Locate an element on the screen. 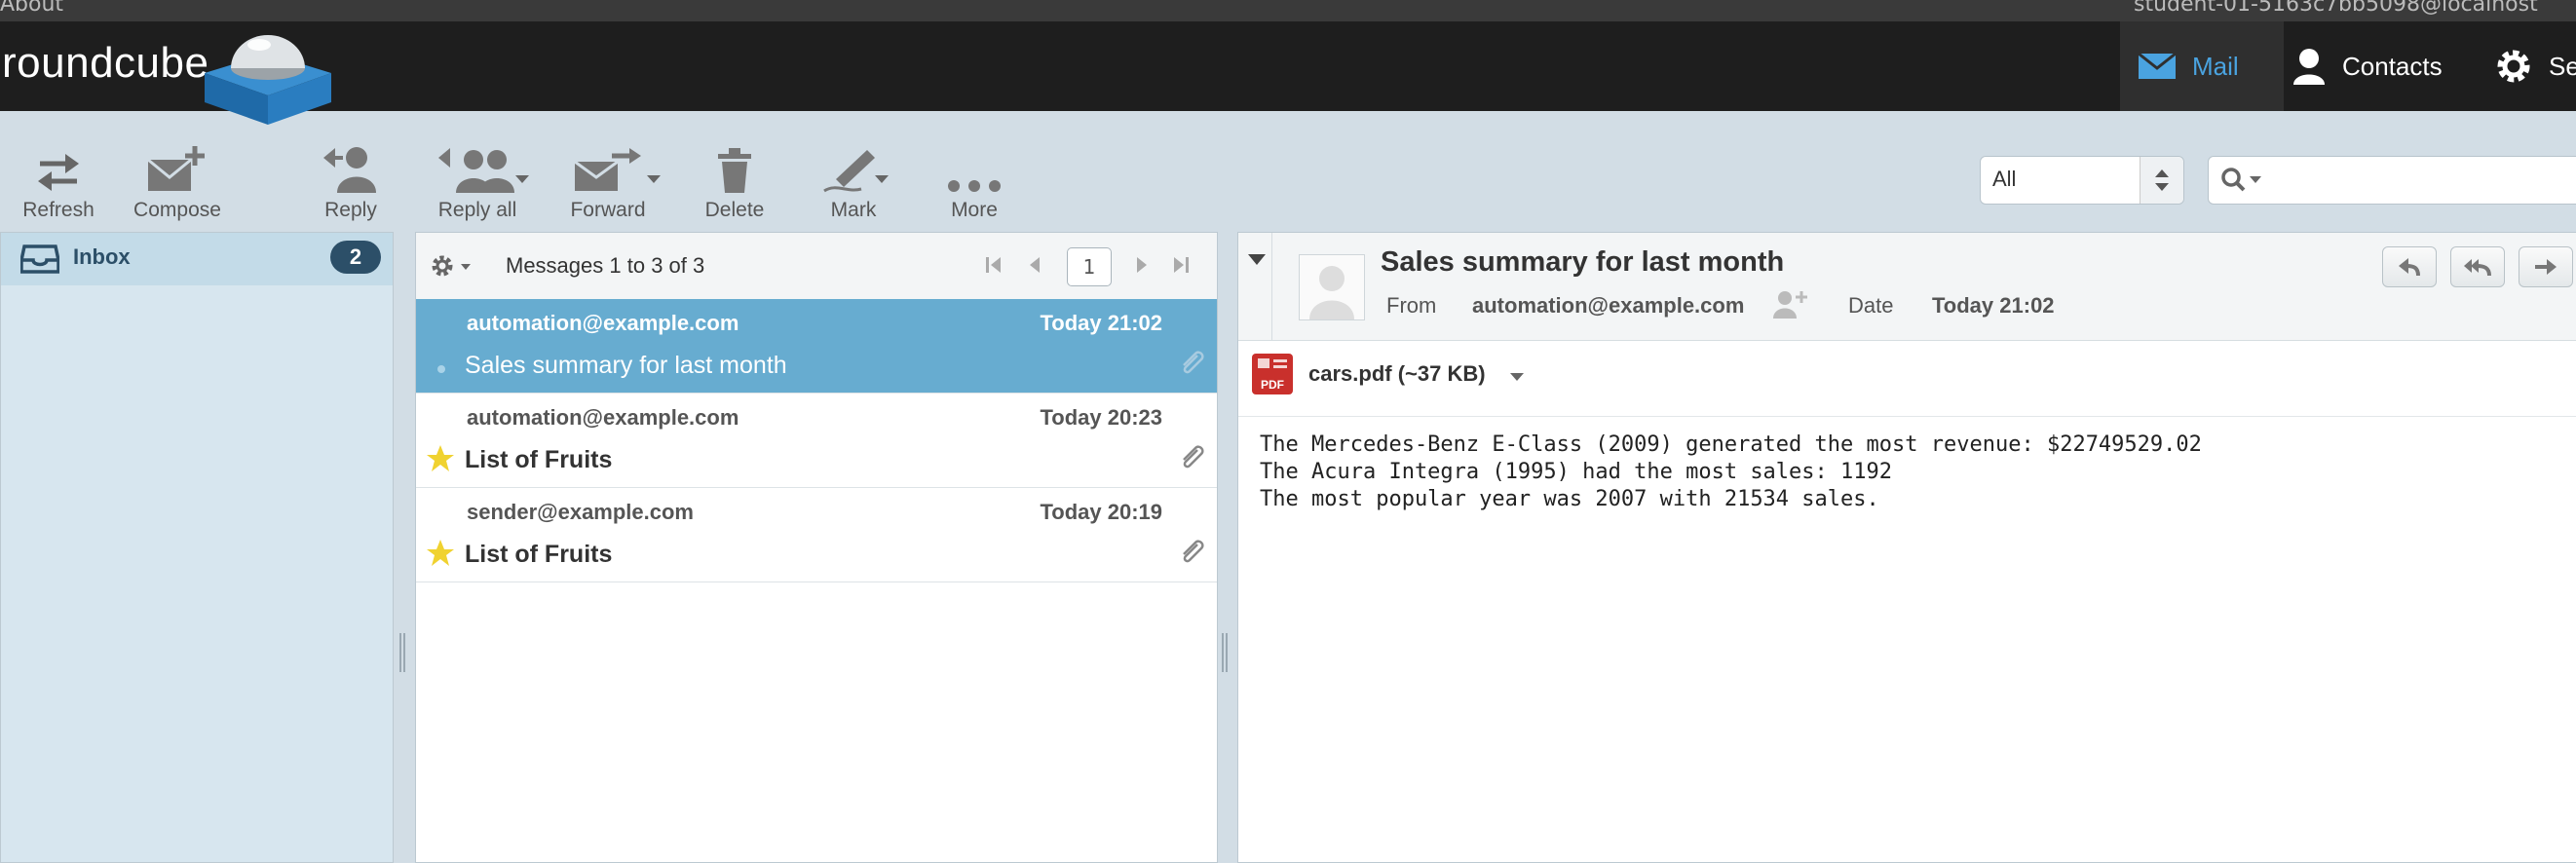 The width and height of the screenshot is (2576, 863). nav-contacts: Contacts is located at coordinates (2367, 66).